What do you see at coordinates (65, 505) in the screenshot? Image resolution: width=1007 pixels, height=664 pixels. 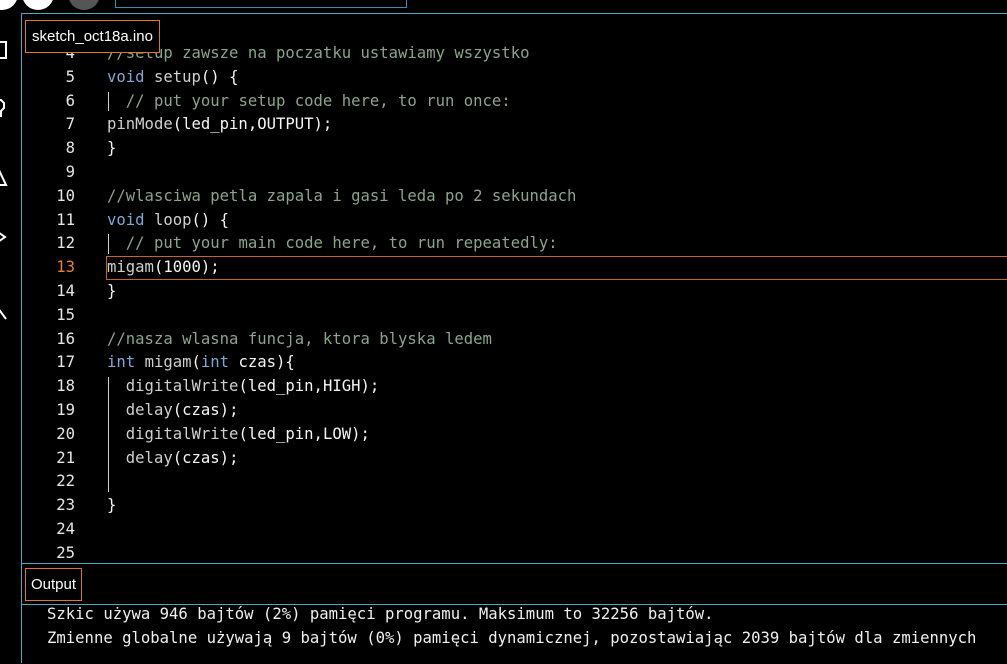 I see `line-number: 23` at bounding box center [65, 505].